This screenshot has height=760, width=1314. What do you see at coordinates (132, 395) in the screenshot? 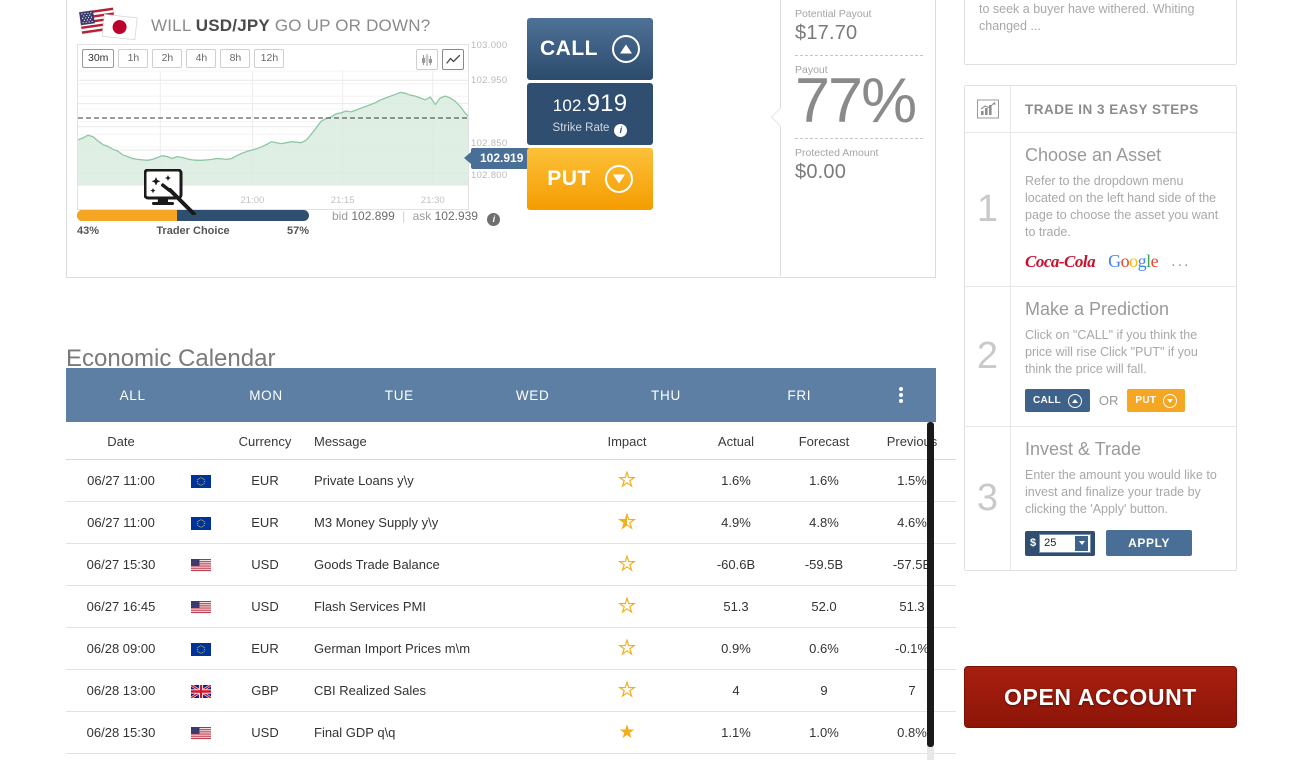
I see `tab-all: ALL` at bounding box center [132, 395].